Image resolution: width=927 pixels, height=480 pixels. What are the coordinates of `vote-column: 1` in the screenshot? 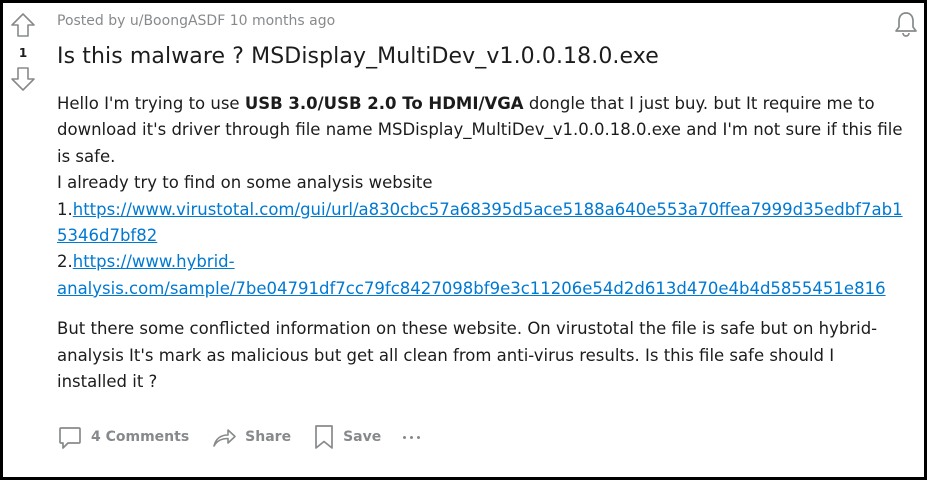 It's located at (23, 52).